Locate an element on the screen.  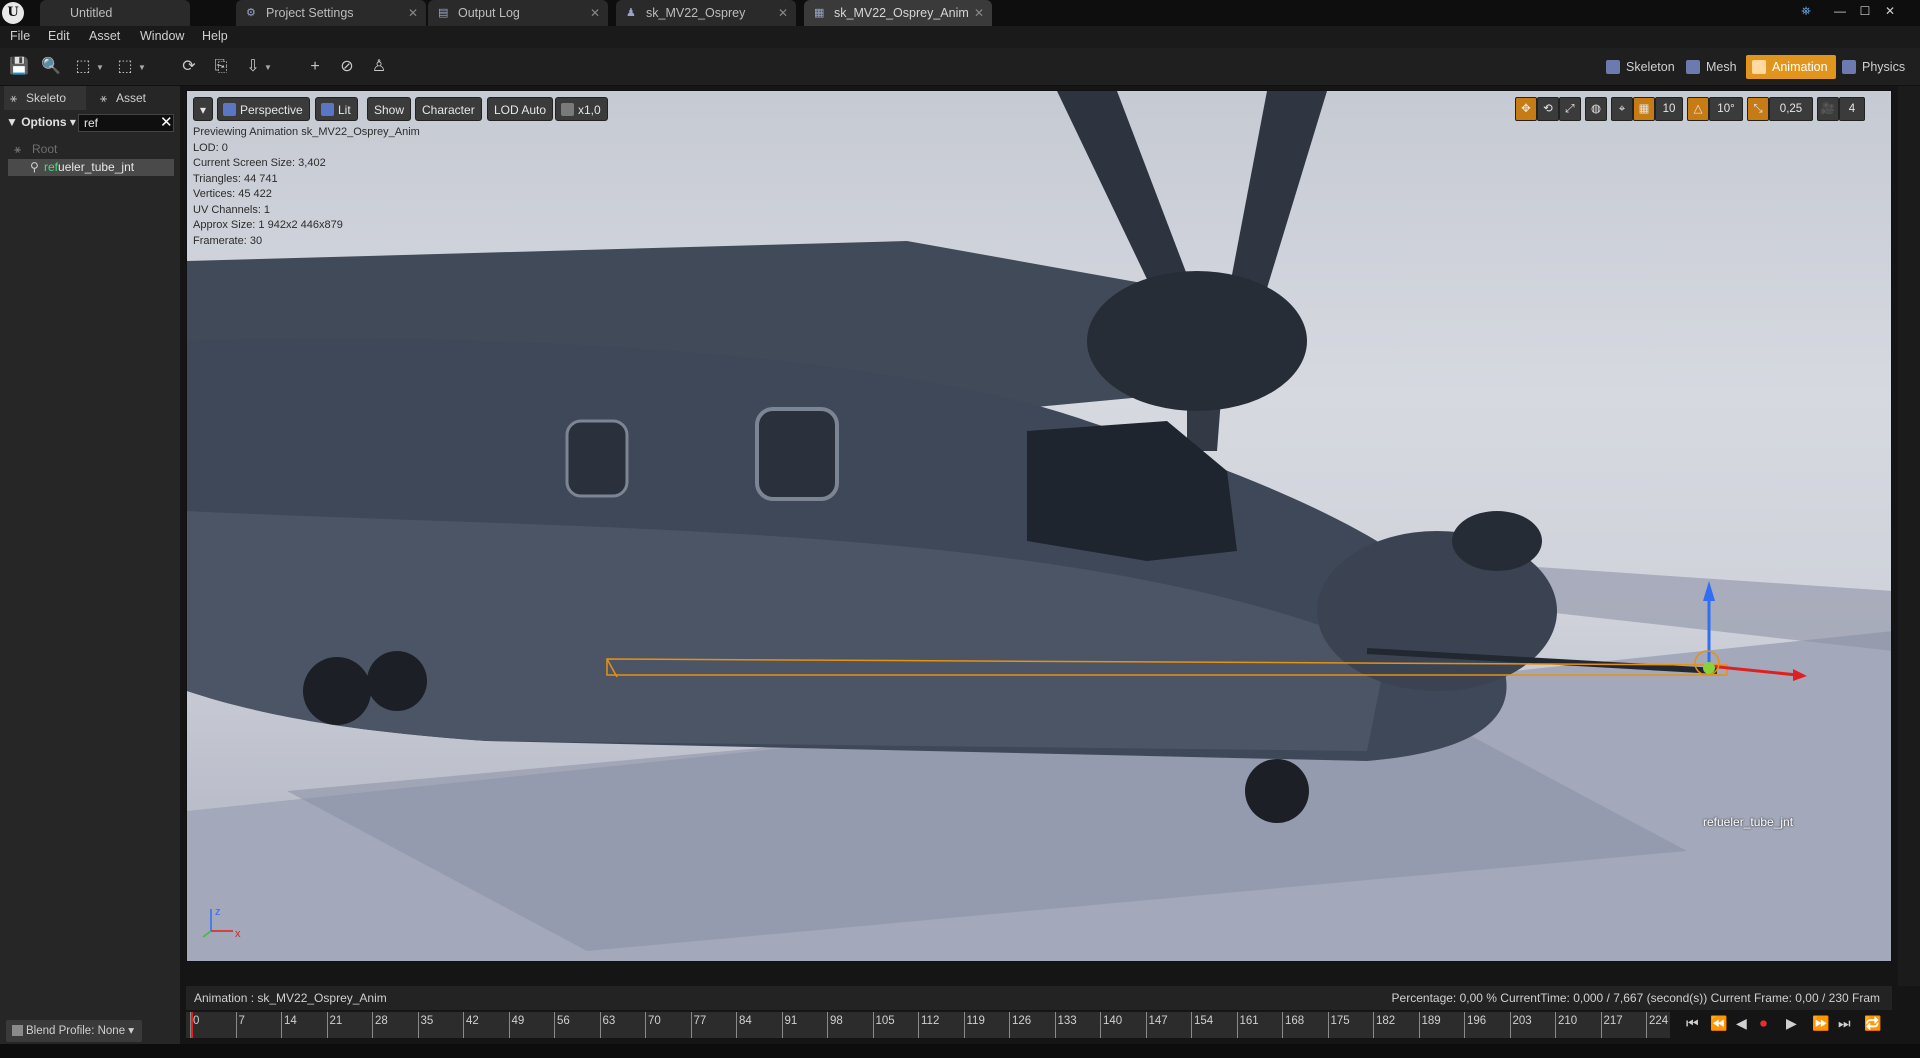
create-asset-icon: ⟳ is located at coordinates (189, 67).